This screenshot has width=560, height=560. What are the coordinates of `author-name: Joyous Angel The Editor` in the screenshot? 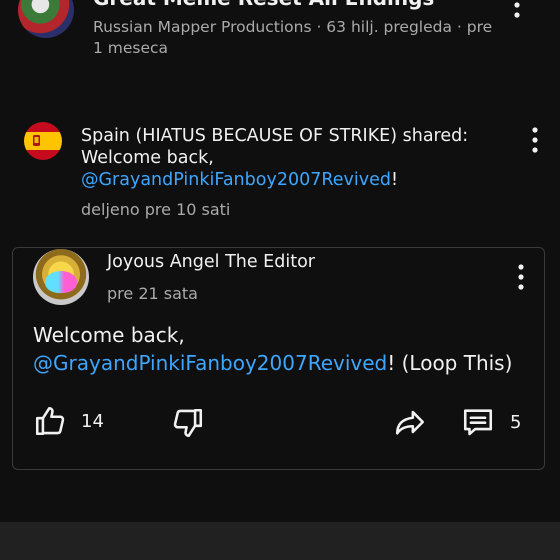 It's located at (211, 262).